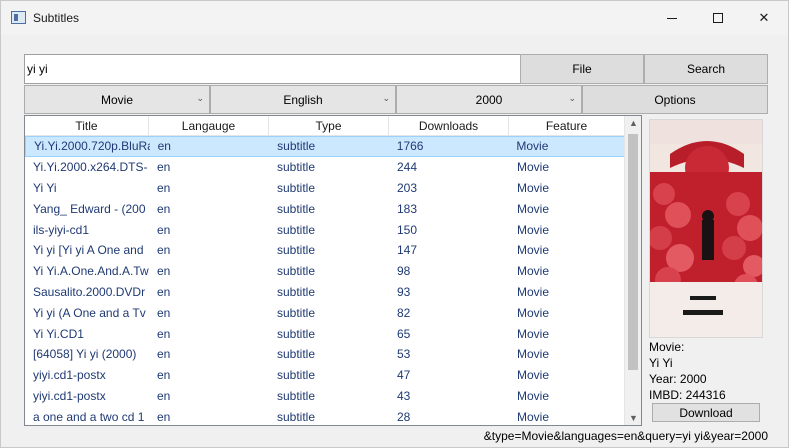 Image resolution: width=789 pixels, height=448 pixels. I want to click on vertical-scrollbar: ▲ ▼, so click(632, 270).